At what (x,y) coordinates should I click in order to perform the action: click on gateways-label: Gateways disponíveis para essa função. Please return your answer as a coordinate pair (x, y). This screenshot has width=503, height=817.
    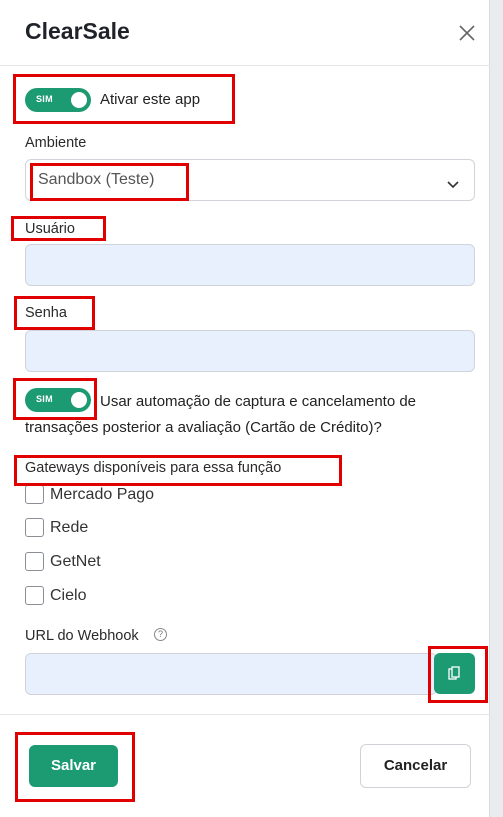
    Looking at the image, I should click on (153, 468).